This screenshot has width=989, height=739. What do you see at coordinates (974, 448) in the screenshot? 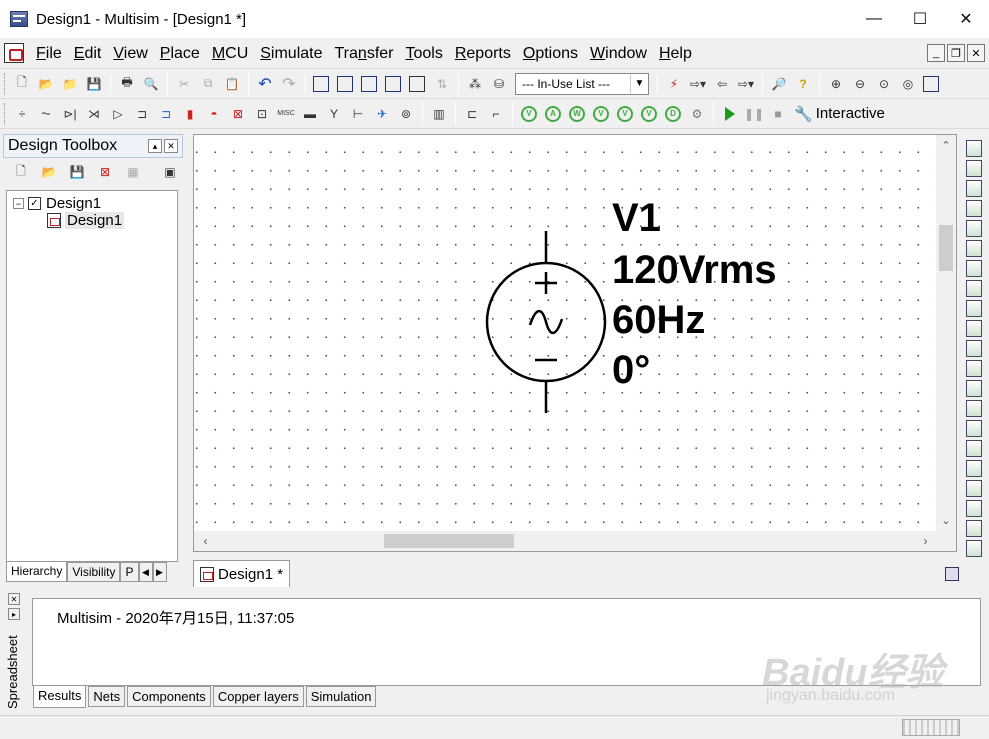
I see `agilent-multimeter-icon` at bounding box center [974, 448].